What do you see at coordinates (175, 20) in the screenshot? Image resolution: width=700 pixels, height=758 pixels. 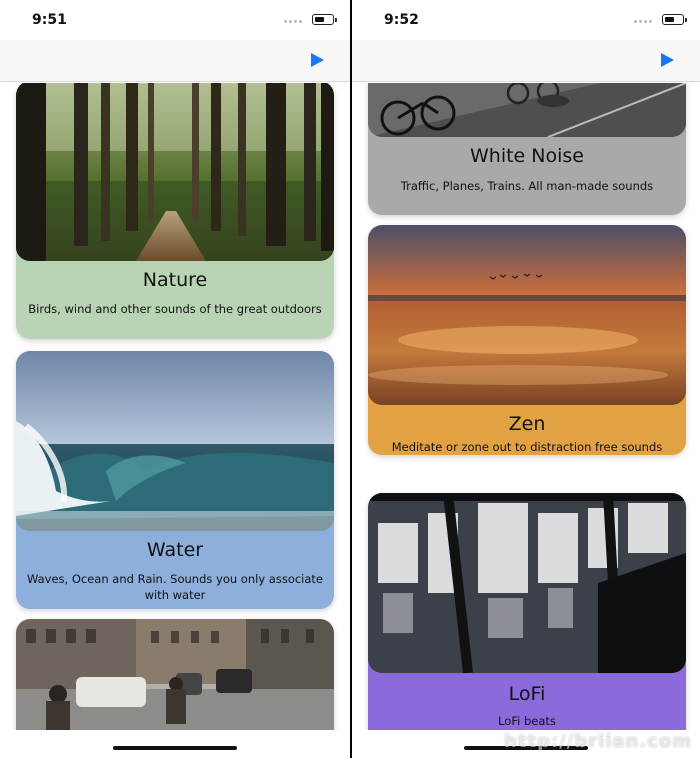 I see `status-bar: 9:51` at bounding box center [175, 20].